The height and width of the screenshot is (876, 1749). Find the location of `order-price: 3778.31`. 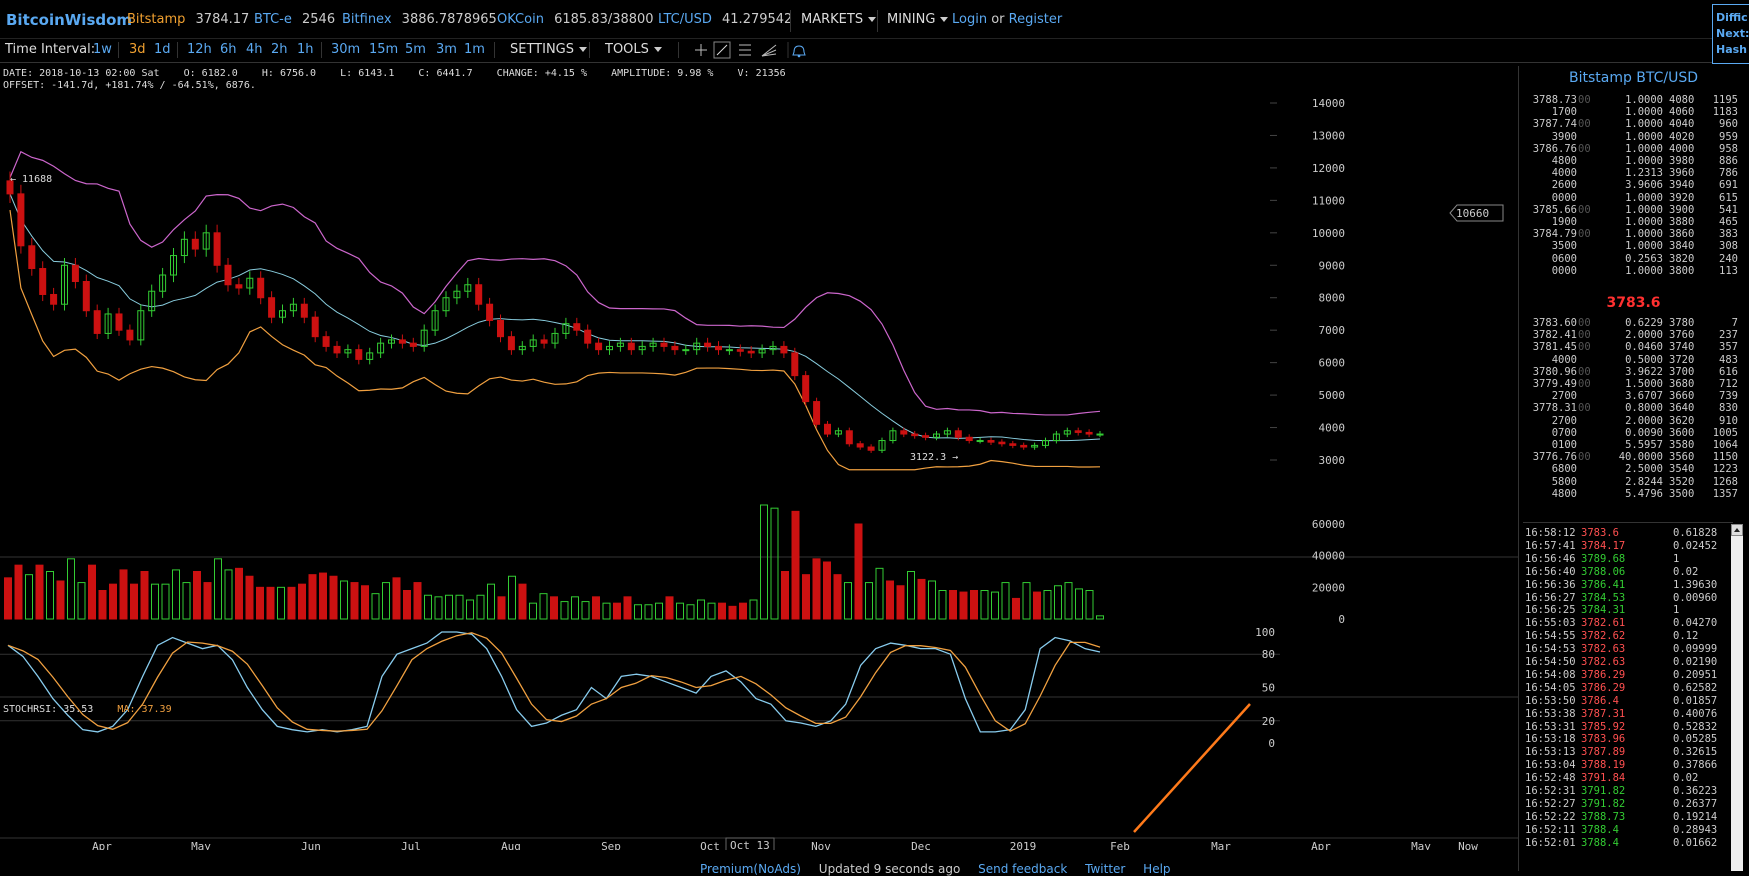

order-price: 3778.31 is located at coordinates (1554, 408).